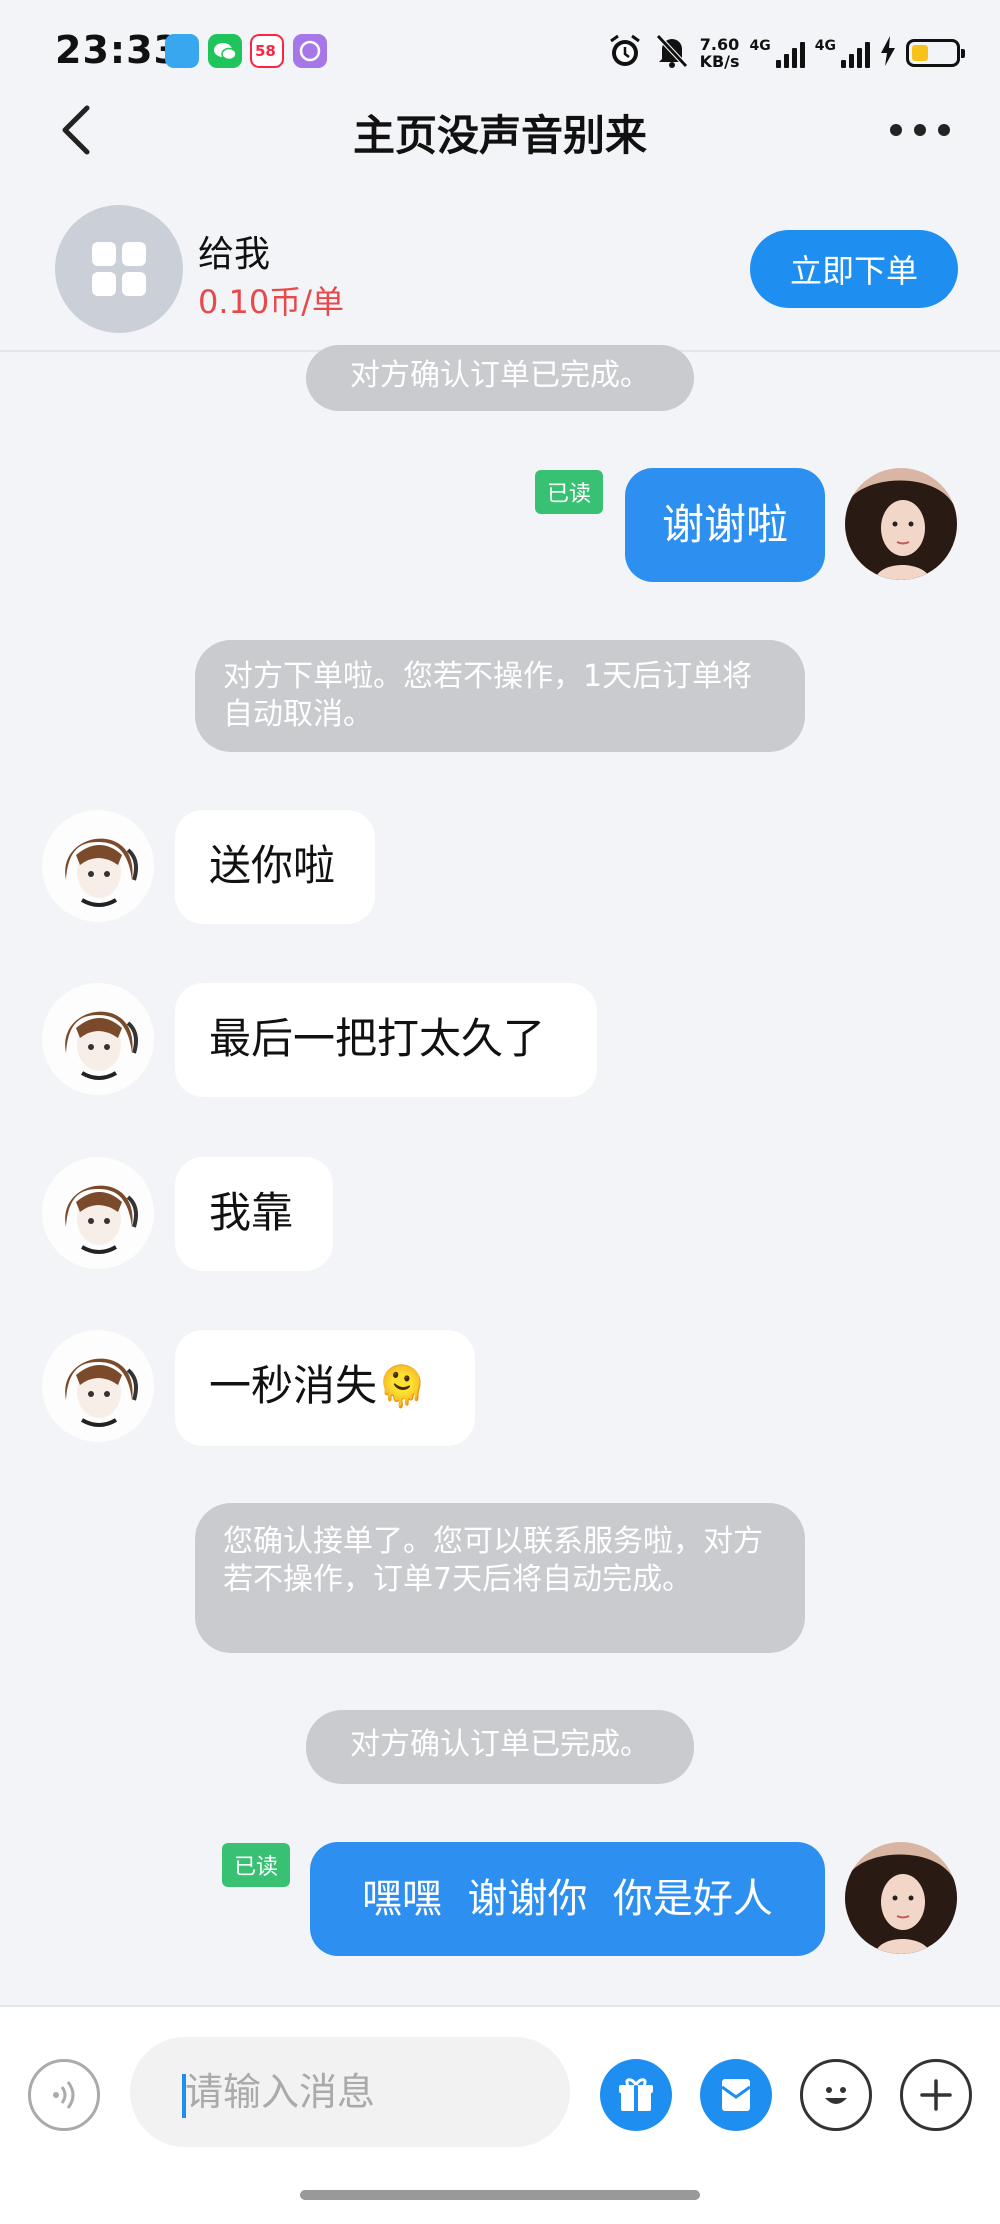 The width and height of the screenshot is (1000, 2224). I want to click on red-packet-button, so click(736, 2095).